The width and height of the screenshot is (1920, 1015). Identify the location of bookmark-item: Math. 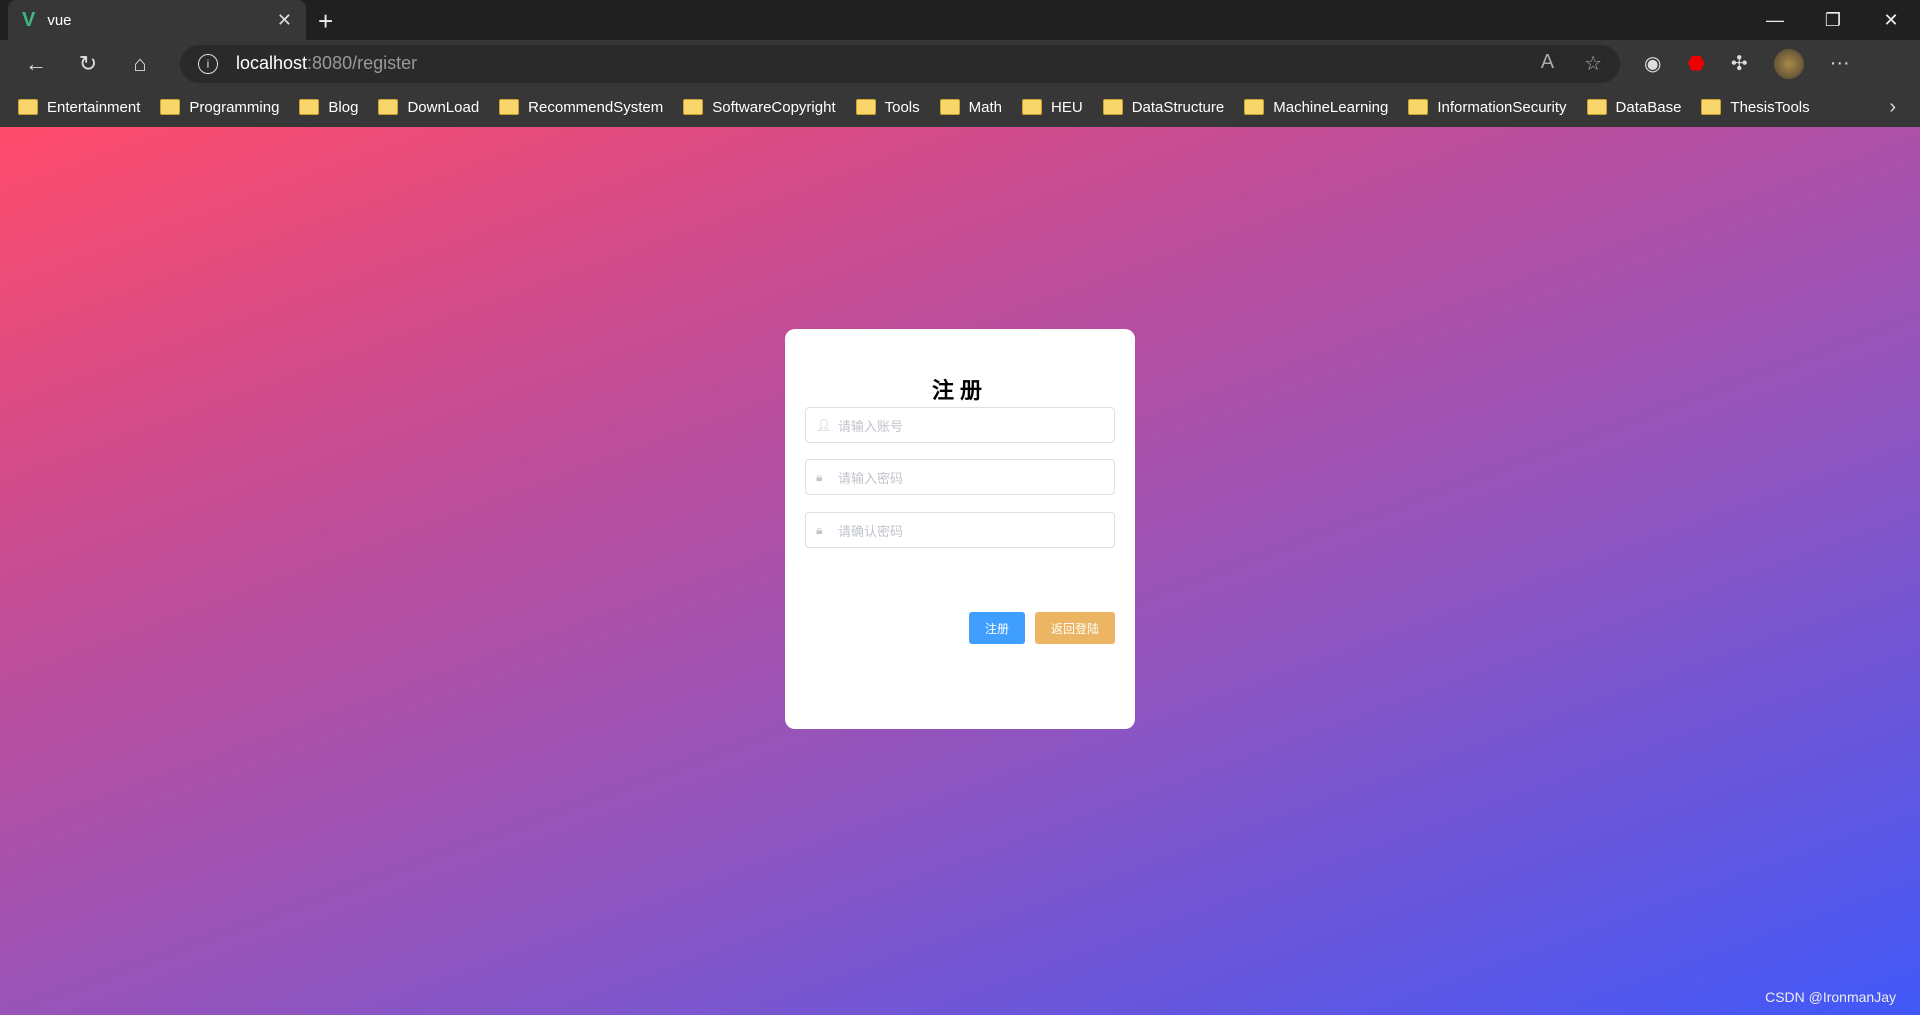
(971, 107).